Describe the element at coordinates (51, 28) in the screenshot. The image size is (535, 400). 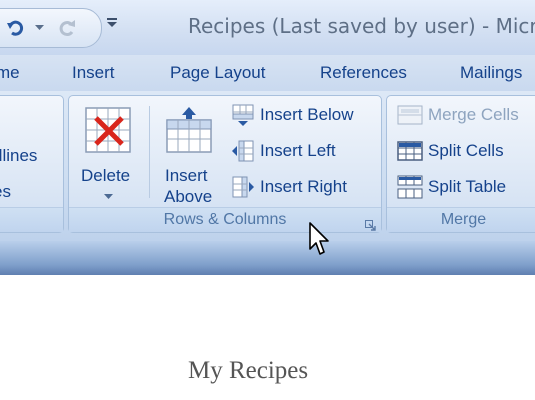
I see `quick-access-toolbar` at that location.